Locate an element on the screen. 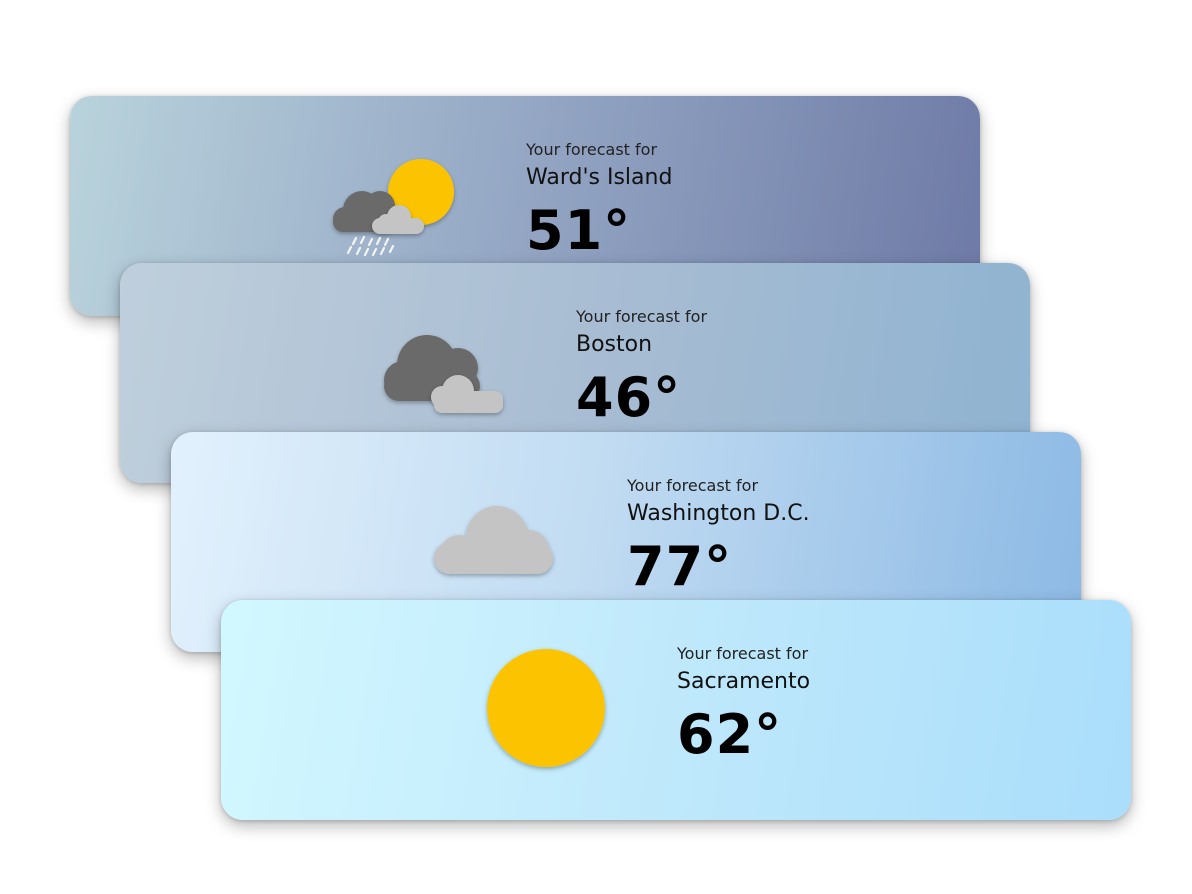 The image size is (1192, 894). city-name: Boston is located at coordinates (614, 344).